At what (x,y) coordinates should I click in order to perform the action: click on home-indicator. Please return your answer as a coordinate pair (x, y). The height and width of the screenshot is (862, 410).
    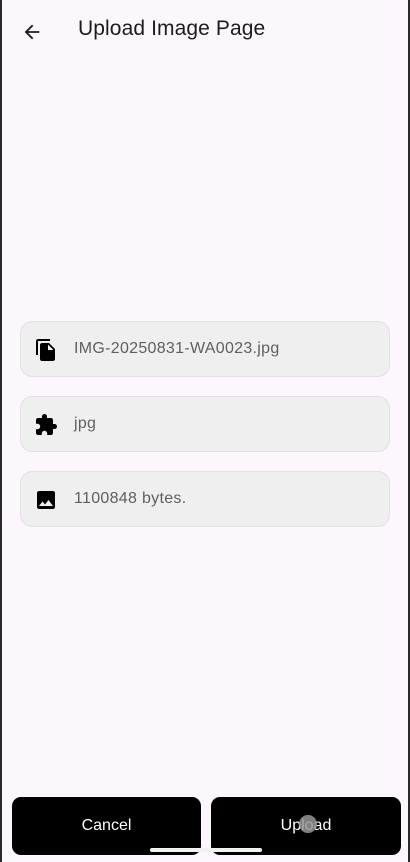
    Looking at the image, I should click on (206, 850).